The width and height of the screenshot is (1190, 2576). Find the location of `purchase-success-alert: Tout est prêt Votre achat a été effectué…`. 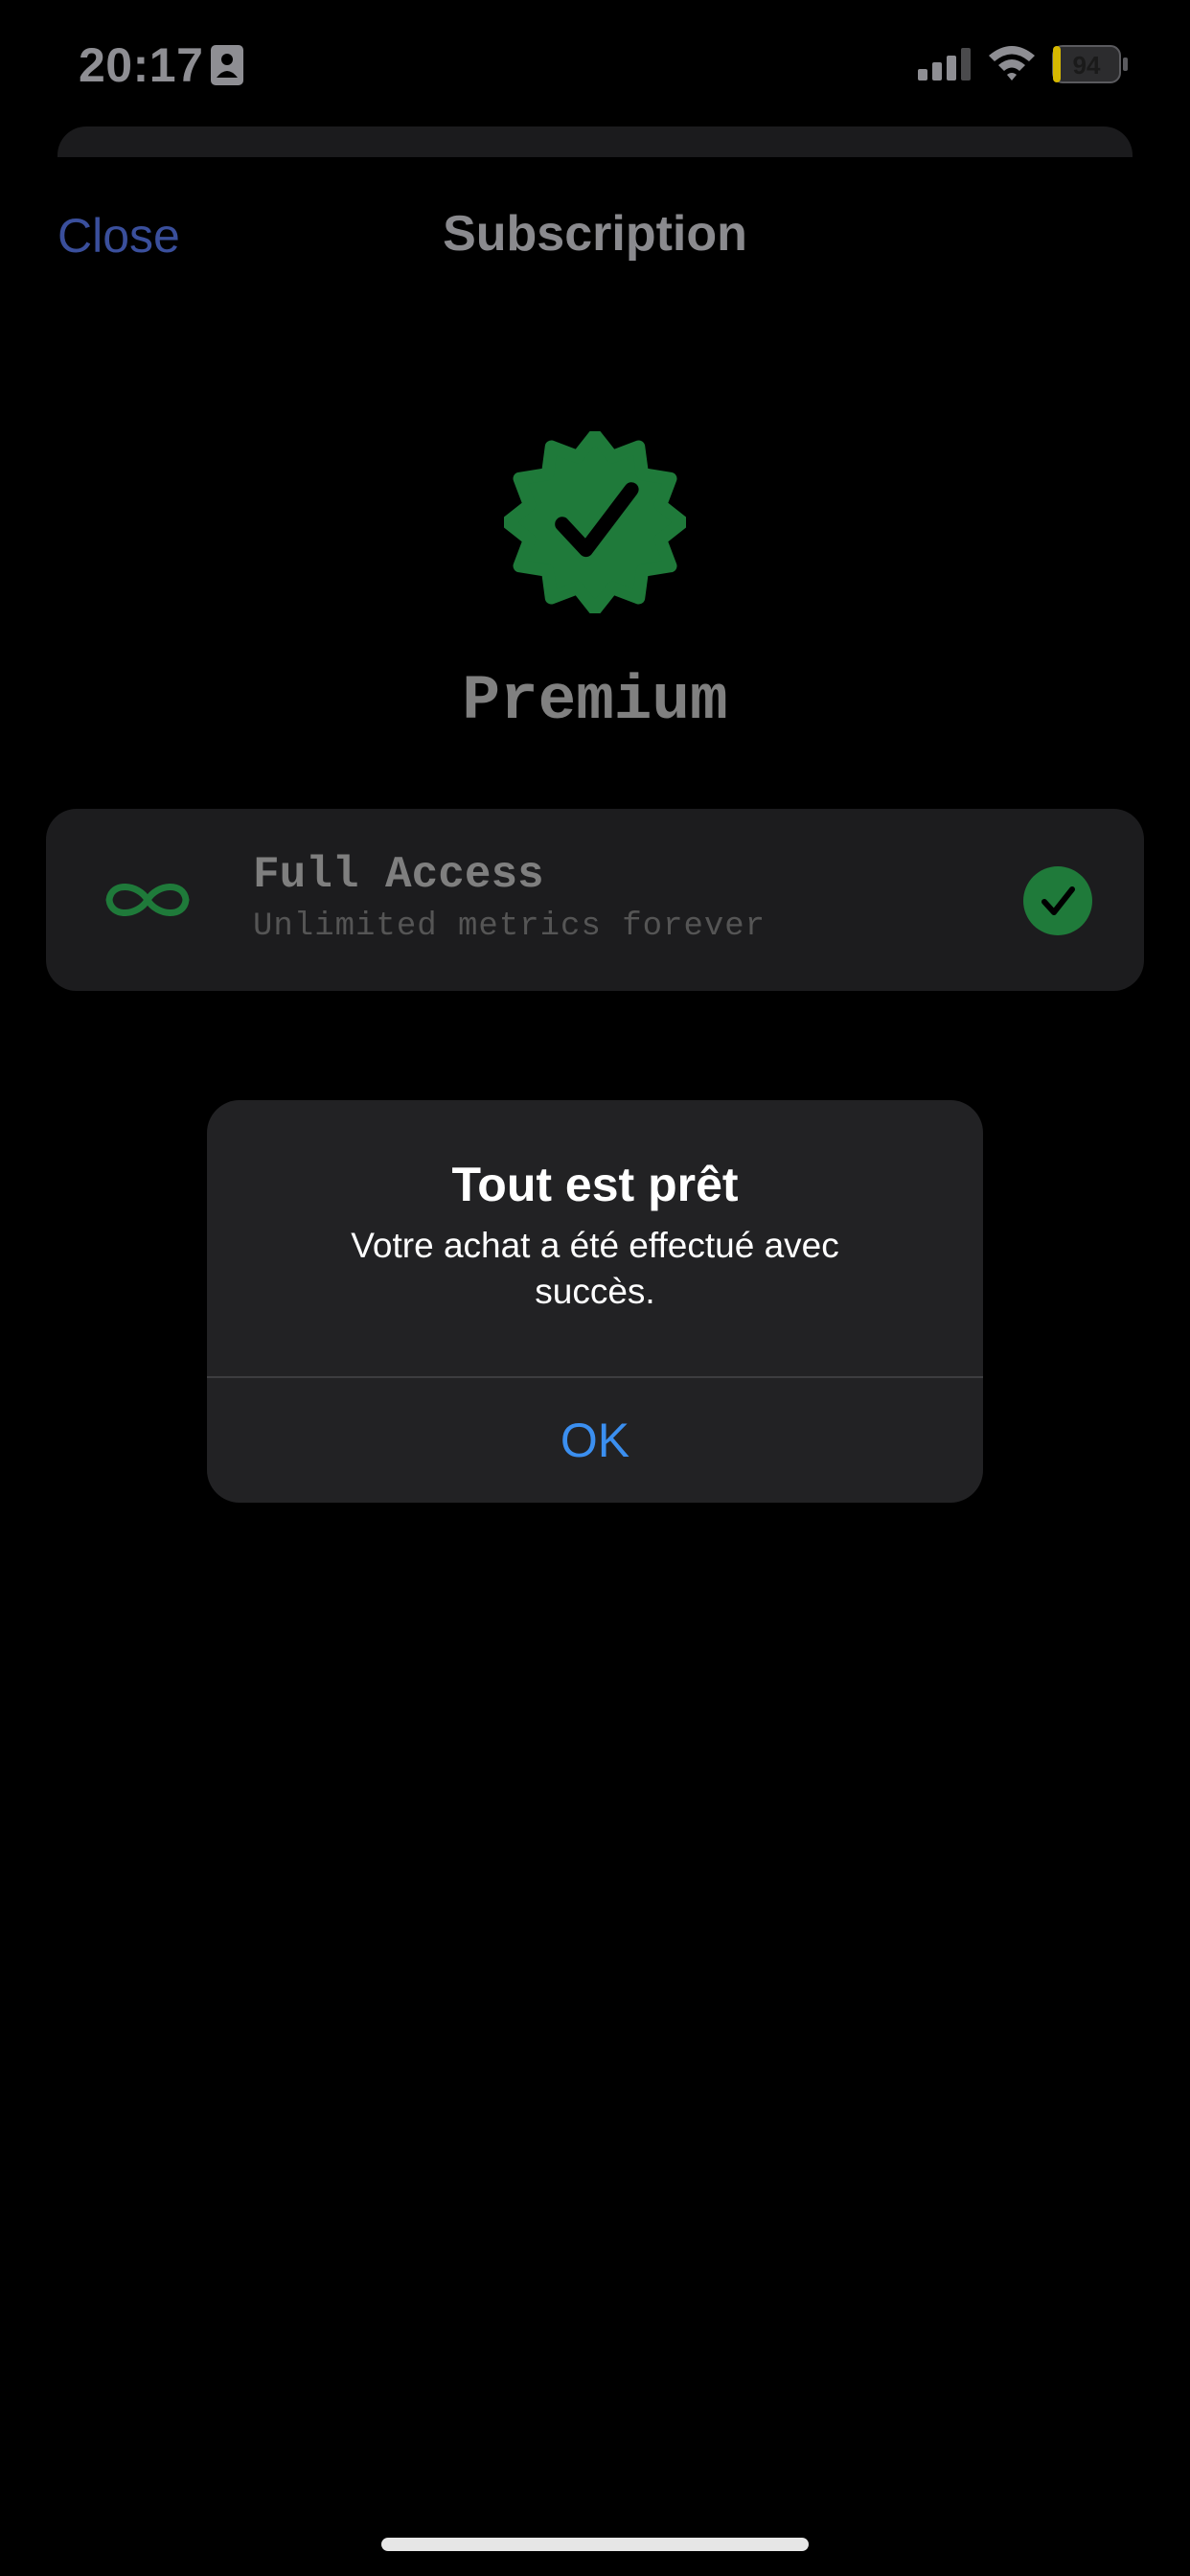

purchase-success-alert: Tout est prêt Votre achat a été effectué… is located at coordinates (595, 1301).